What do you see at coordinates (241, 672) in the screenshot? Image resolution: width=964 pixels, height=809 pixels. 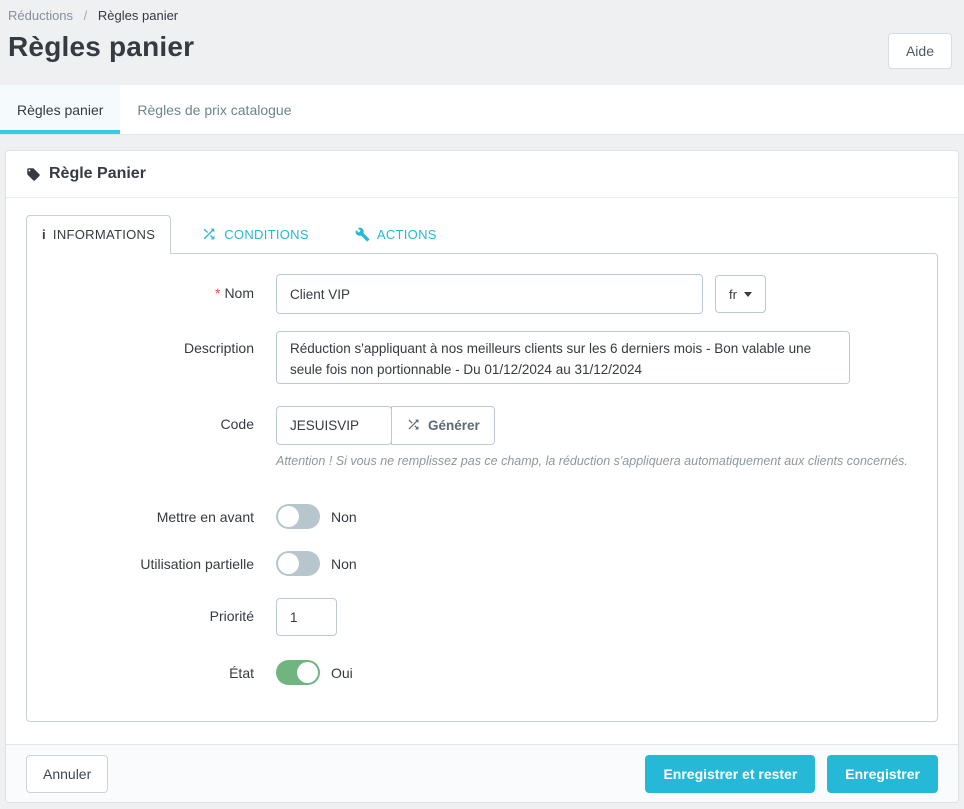 I see `status-label: État` at bounding box center [241, 672].